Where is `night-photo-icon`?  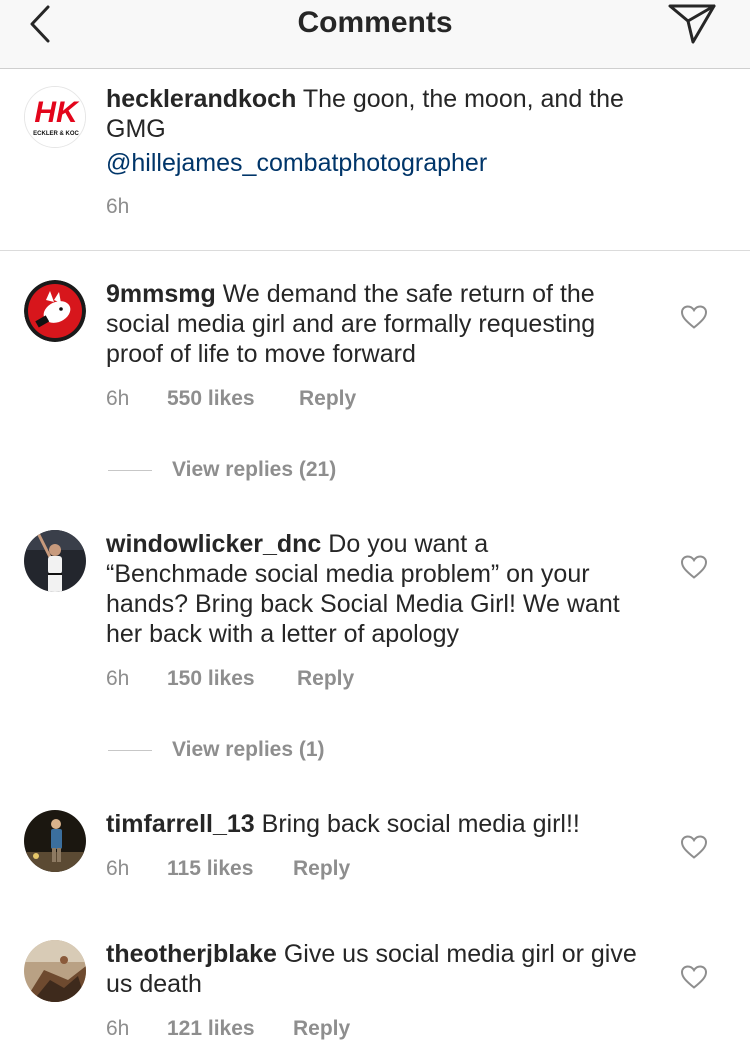
night-photo-icon is located at coordinates (55, 841).